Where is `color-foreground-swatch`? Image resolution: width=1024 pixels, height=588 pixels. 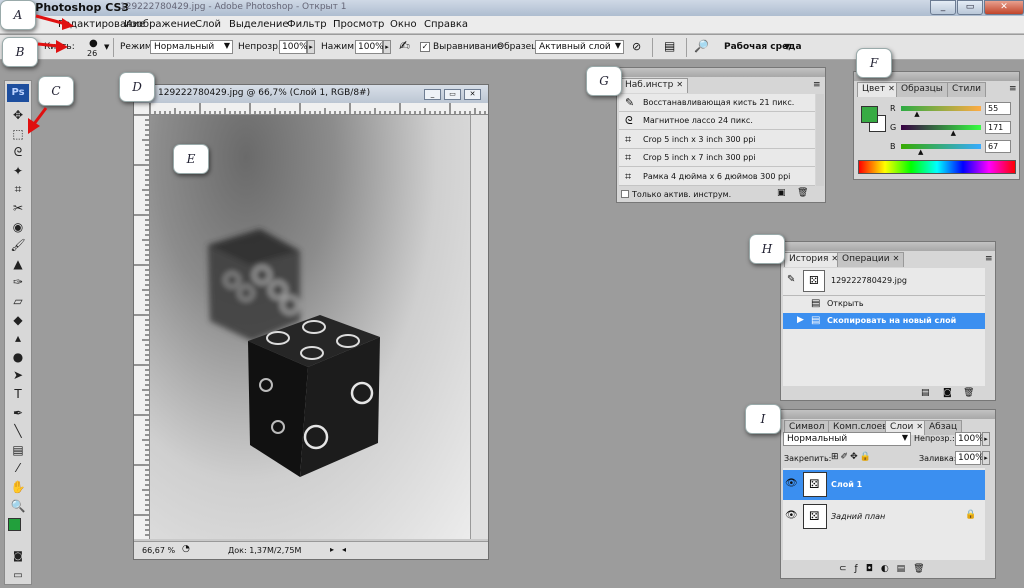
color-foreground-swatch is located at coordinates (869, 114).